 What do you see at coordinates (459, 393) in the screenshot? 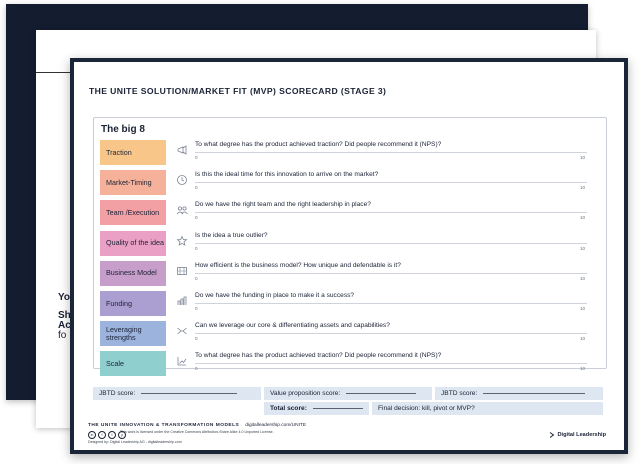
I see `jbtd-score-right-label: JBTD score:` at bounding box center [459, 393].